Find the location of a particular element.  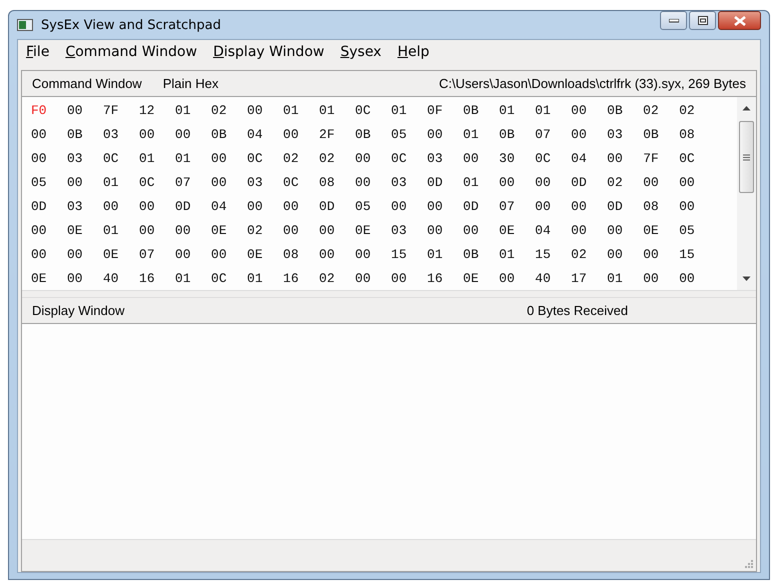

minimize-icon is located at coordinates (673, 20).